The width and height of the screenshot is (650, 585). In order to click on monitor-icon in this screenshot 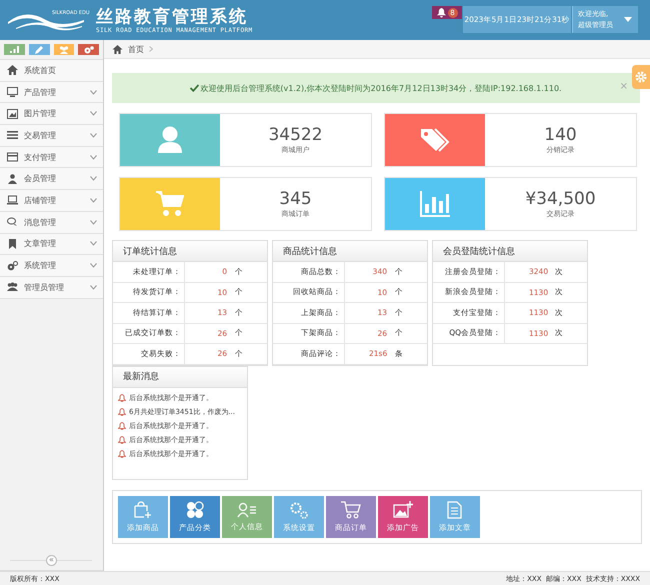, I will do `click(12, 92)`.